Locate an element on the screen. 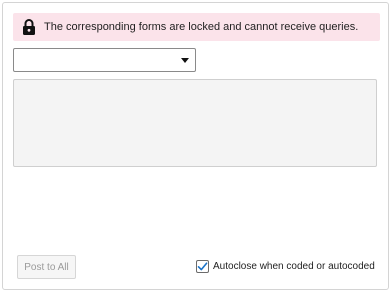 Image resolution: width=391 pixels, height=292 pixels. post-to-all-button: Post to All is located at coordinates (46, 267).